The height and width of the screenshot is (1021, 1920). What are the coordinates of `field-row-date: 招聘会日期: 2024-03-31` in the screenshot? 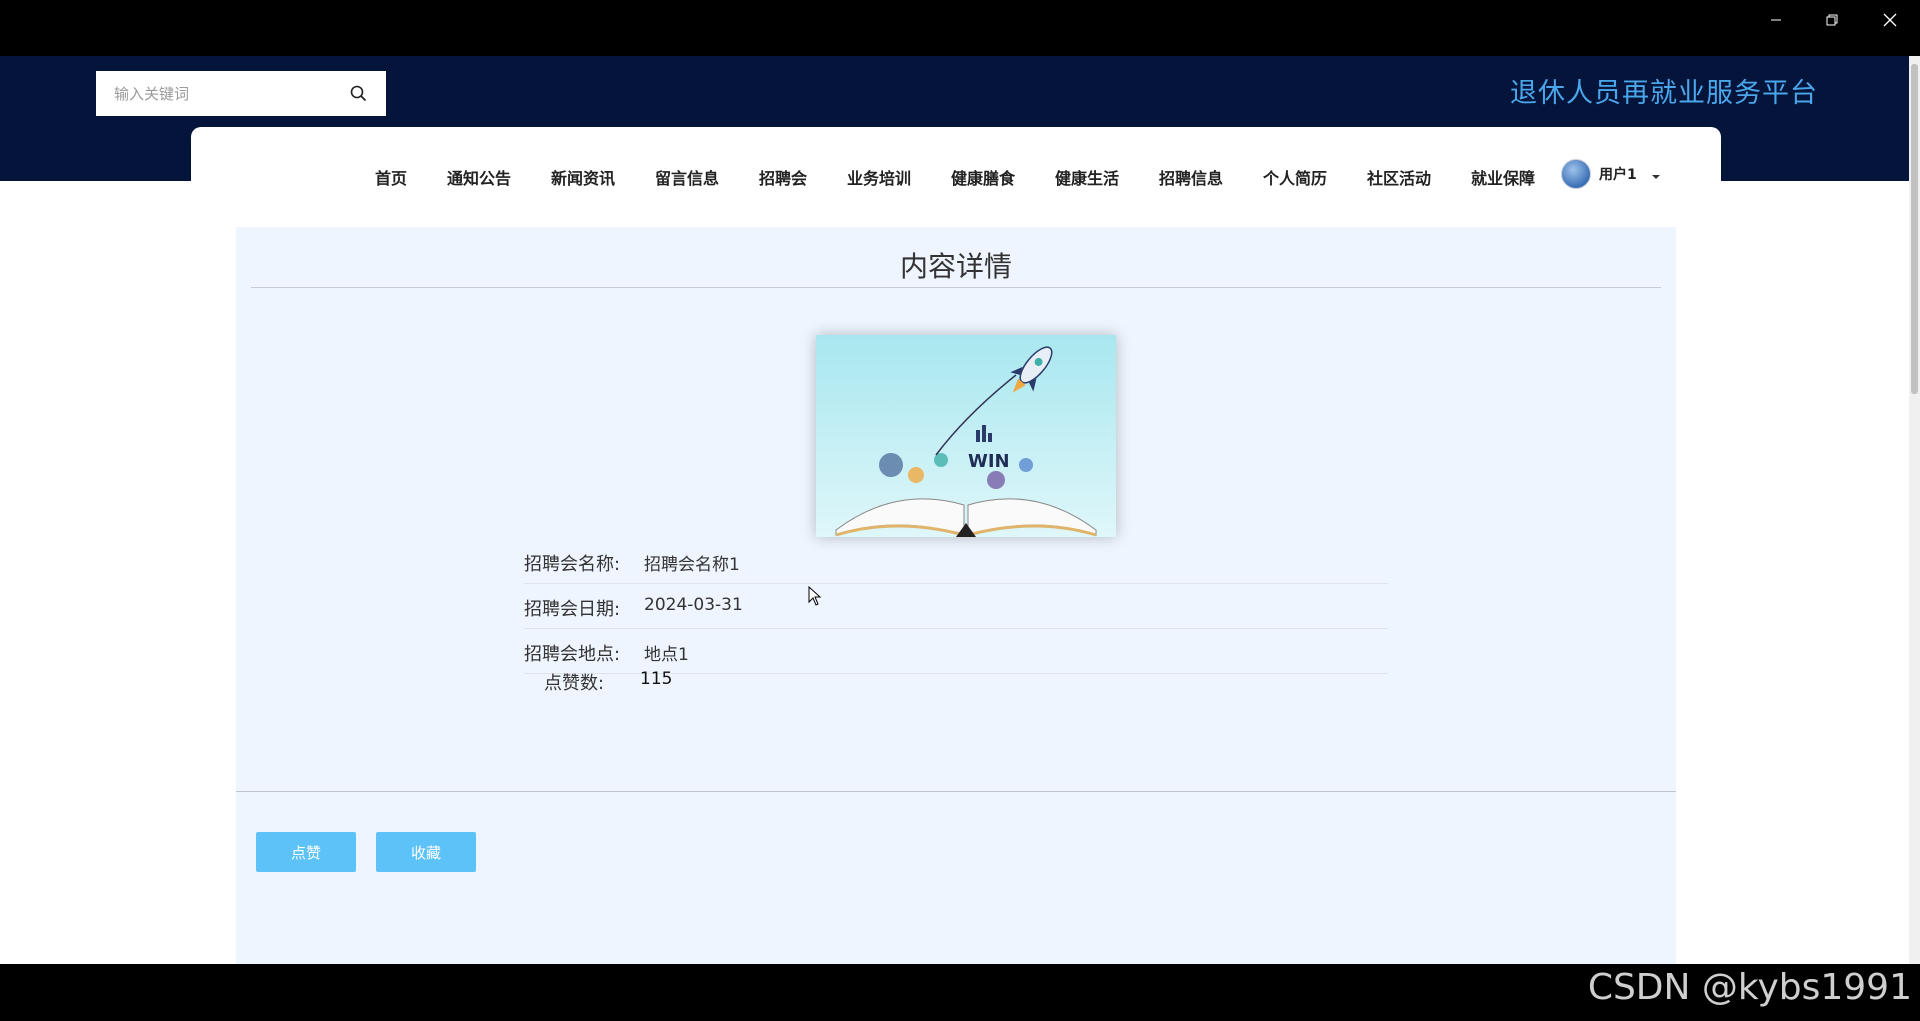 It's located at (956, 607).